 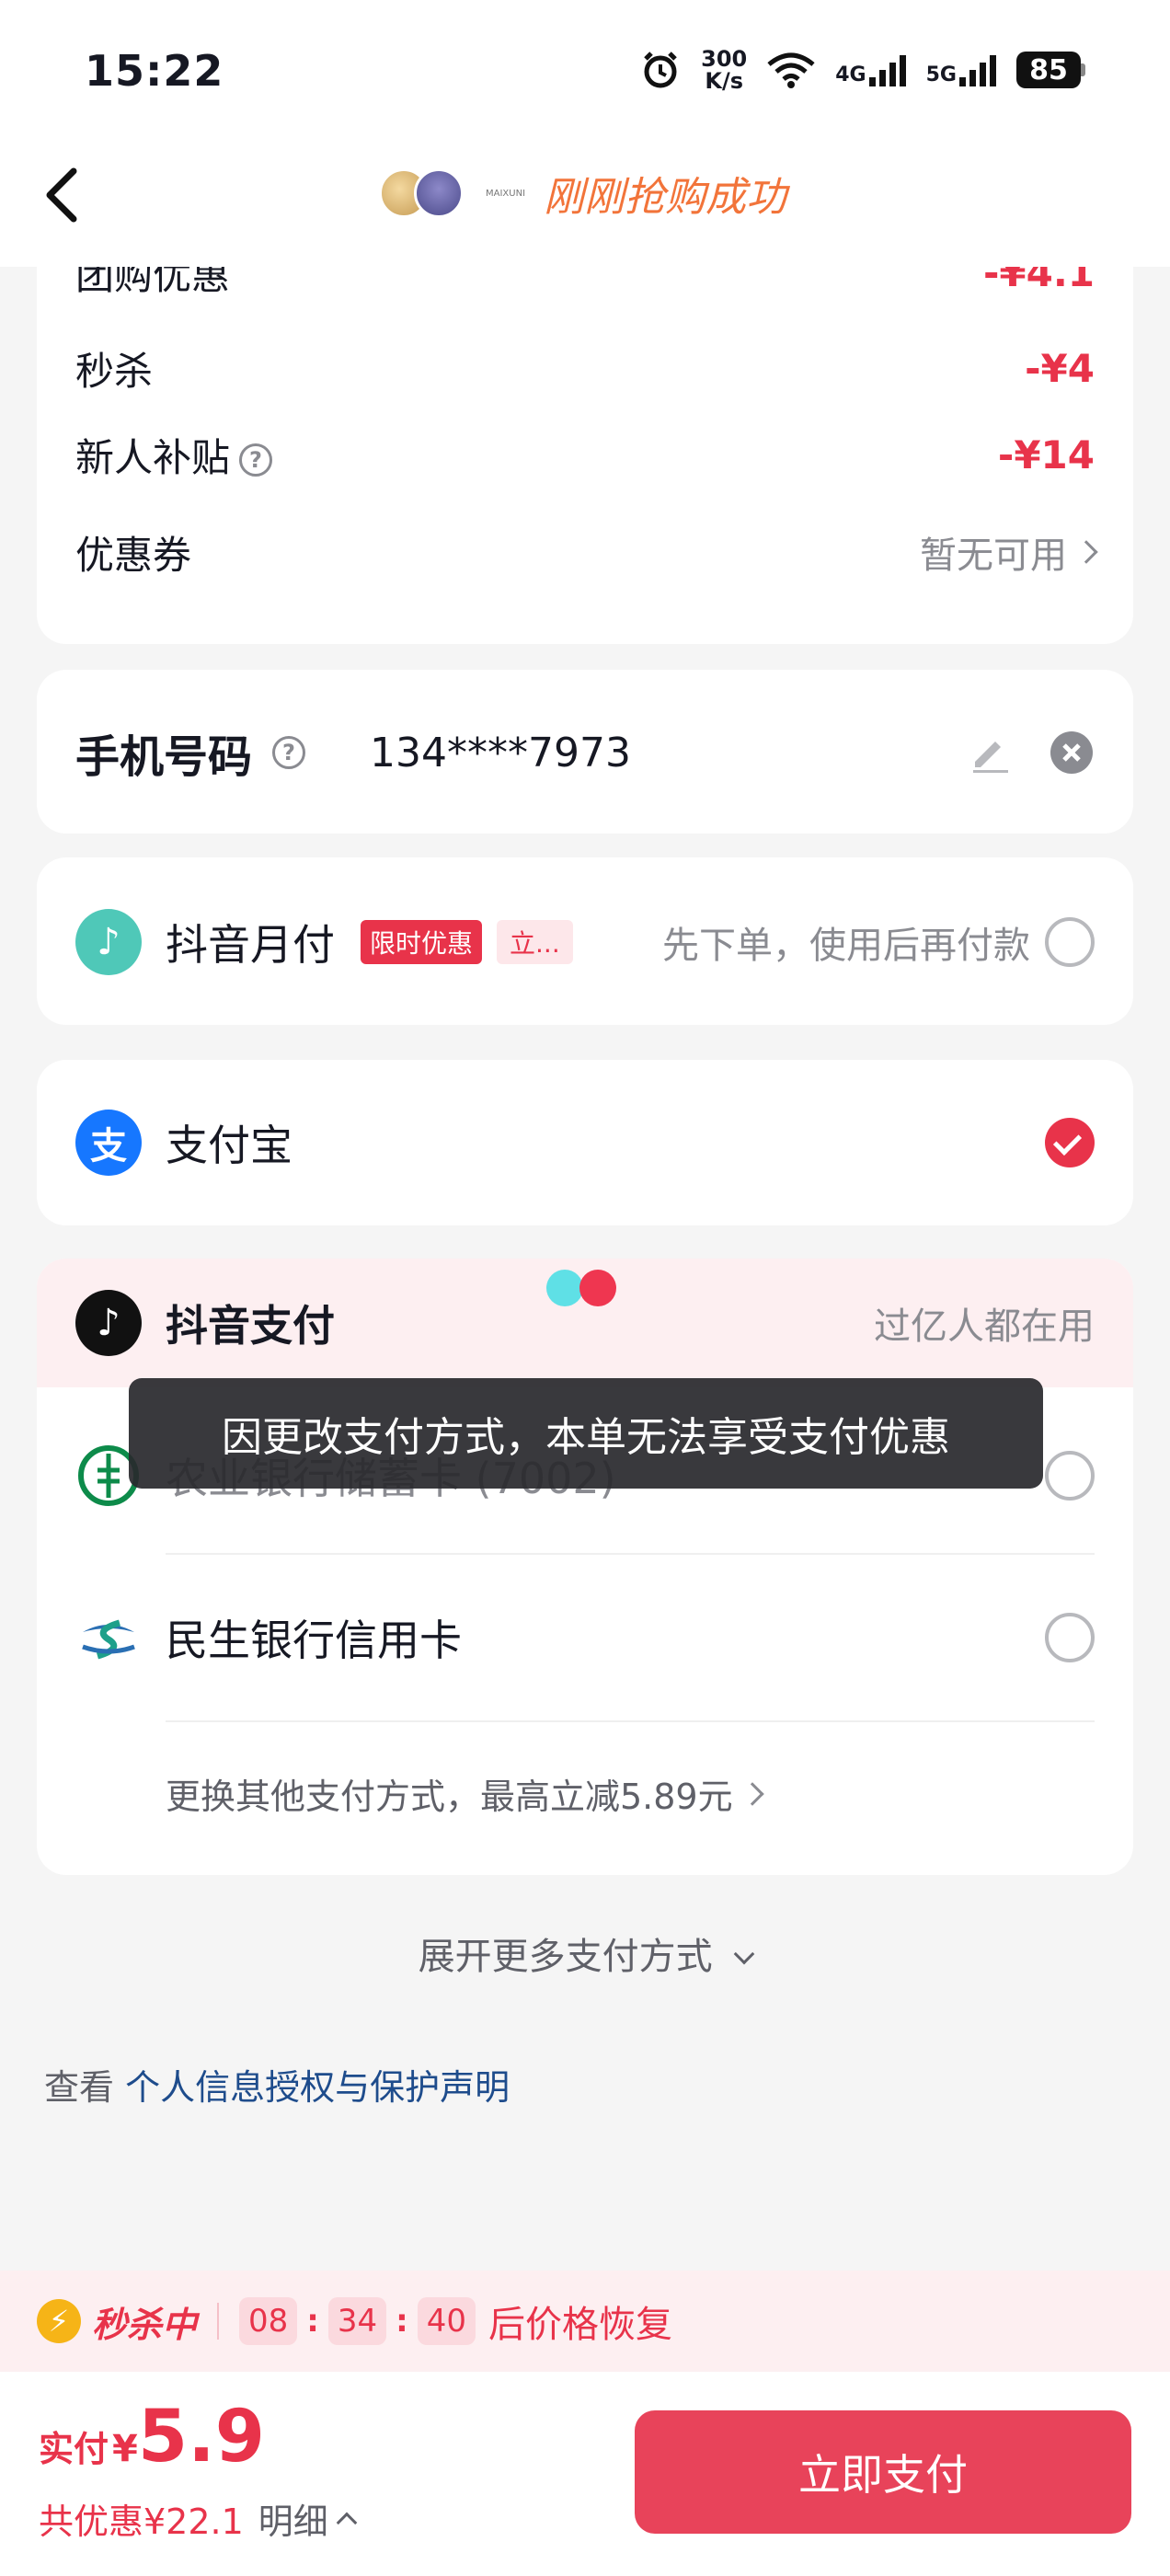 What do you see at coordinates (250, 945) in the screenshot?
I see `douyin-monthly-label: 抖音月付` at bounding box center [250, 945].